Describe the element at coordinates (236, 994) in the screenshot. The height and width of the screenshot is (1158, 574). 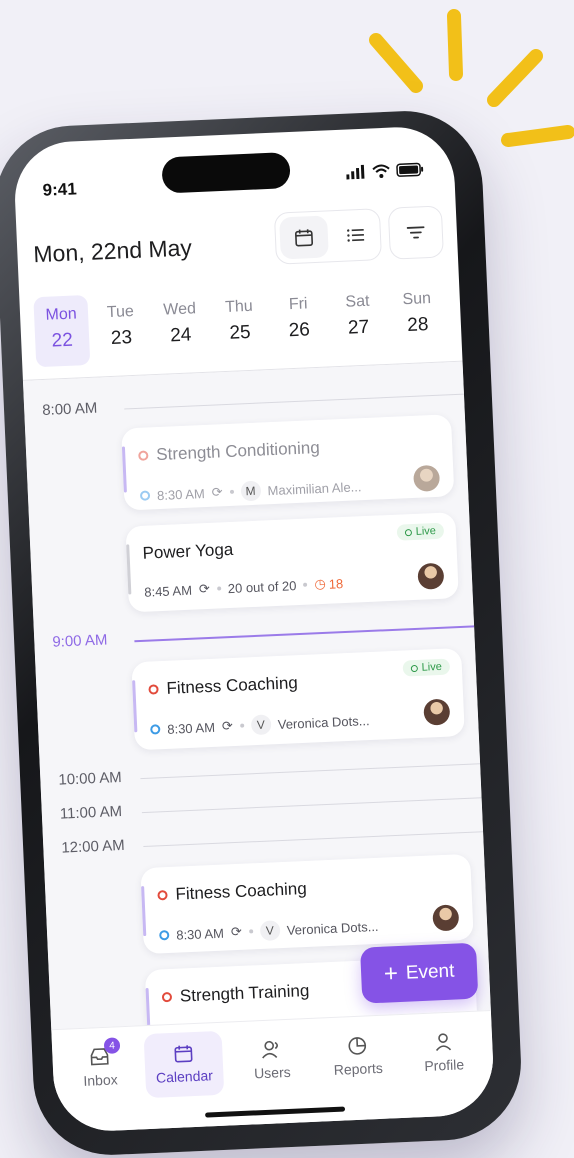
I see `event-title: Strength Training` at that location.